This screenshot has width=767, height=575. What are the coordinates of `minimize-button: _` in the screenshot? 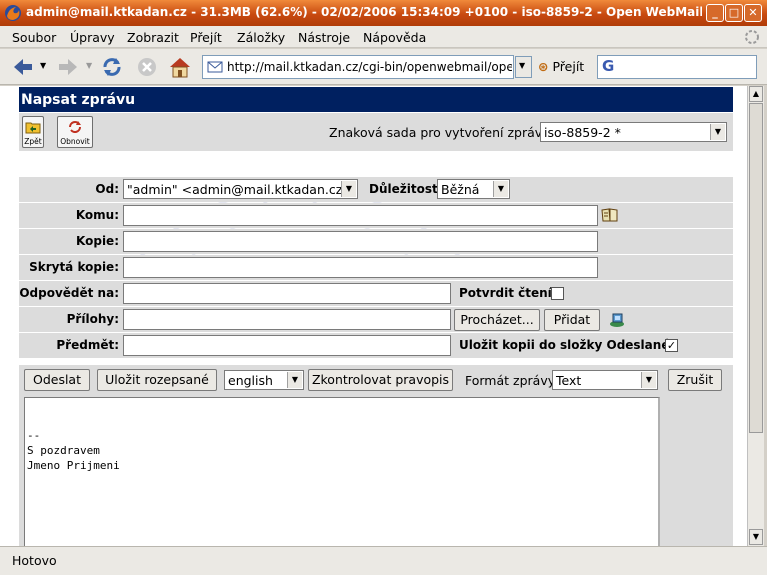 It's located at (715, 13).